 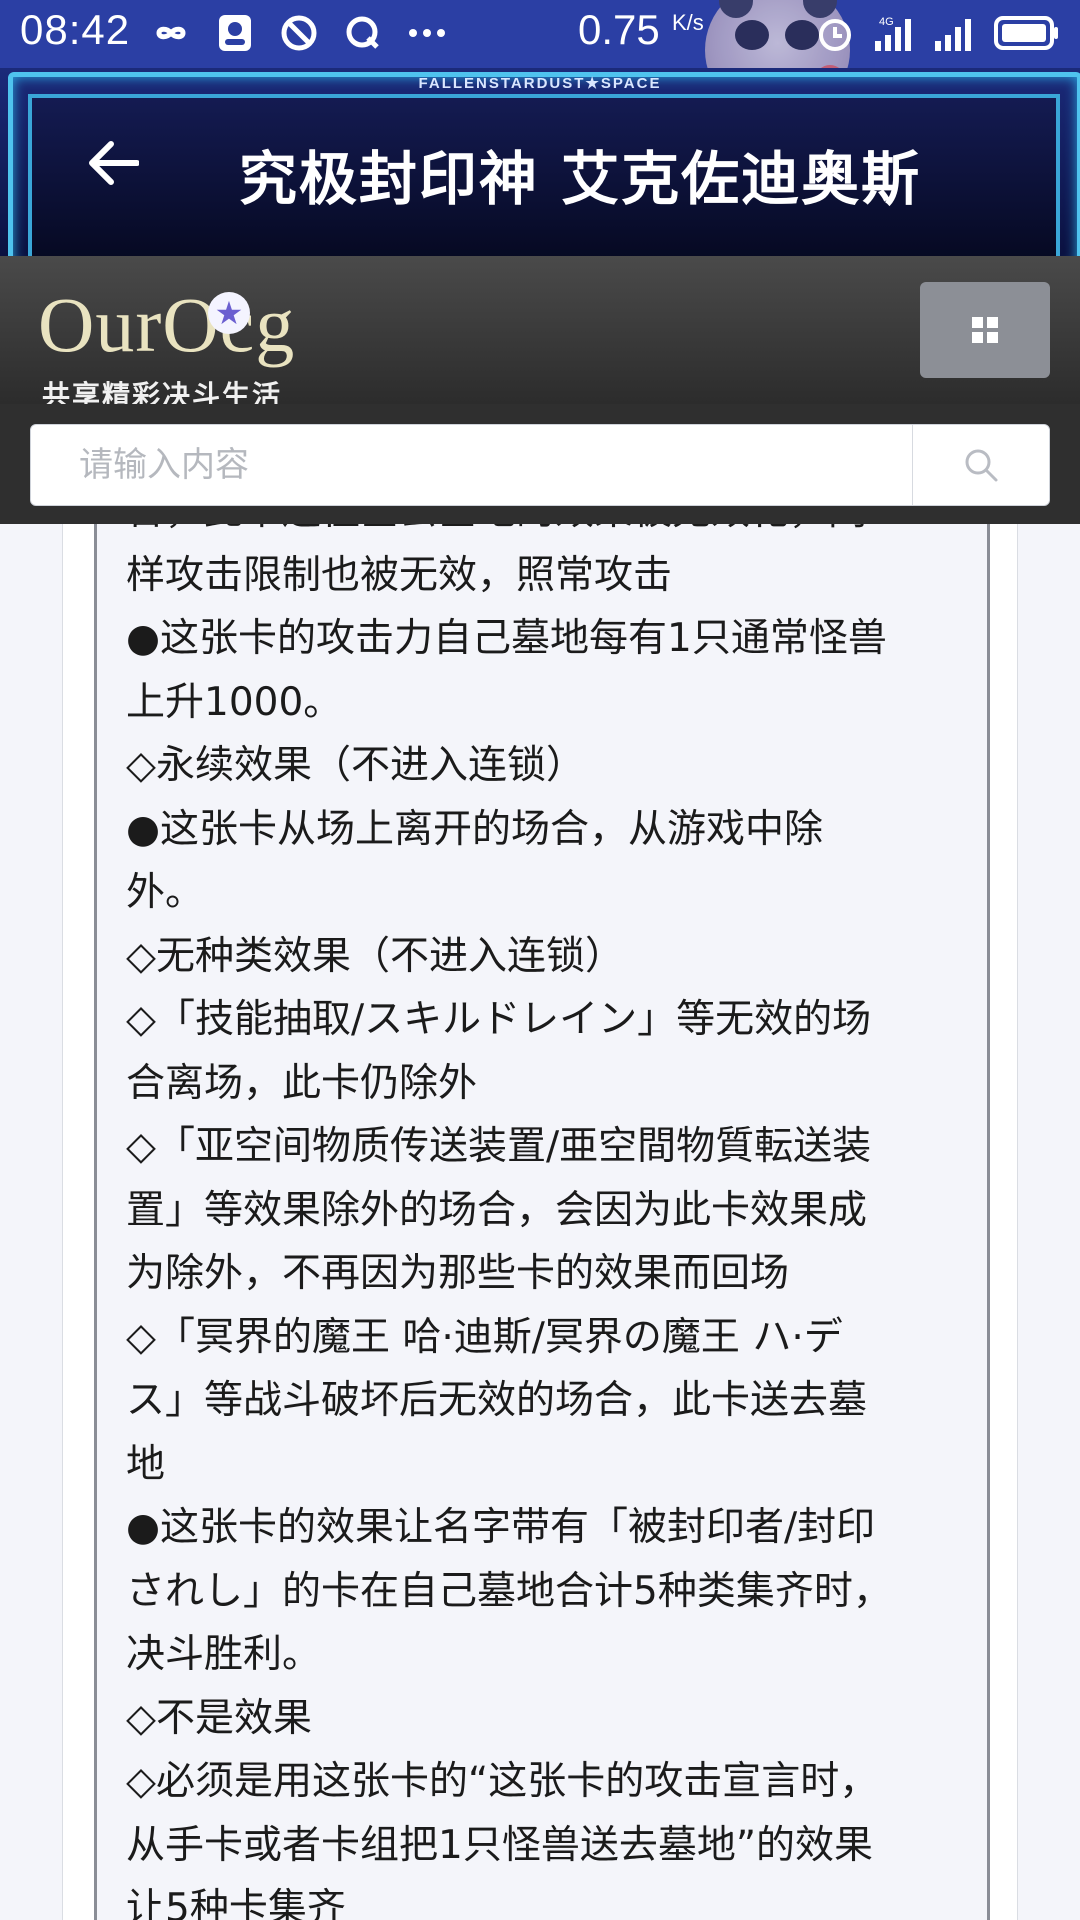 I want to click on q-icon, so click(x=363, y=33).